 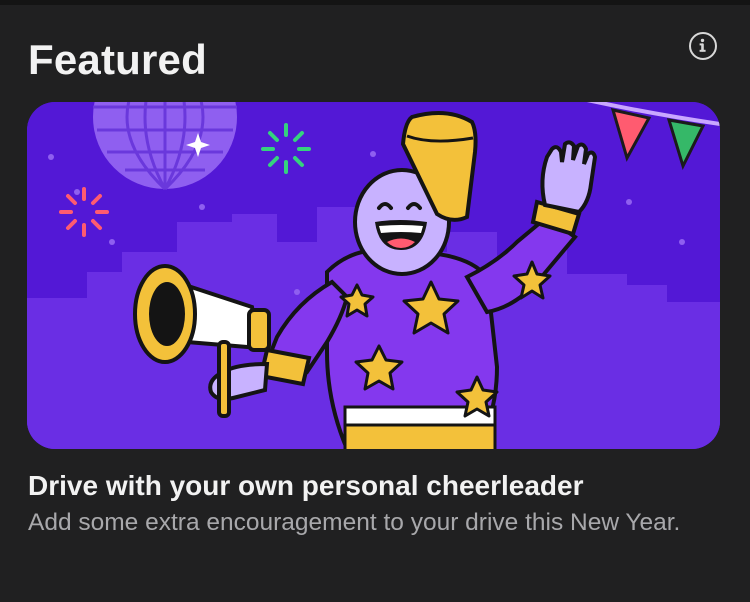 I want to click on section-title: Featured, so click(x=117, y=59).